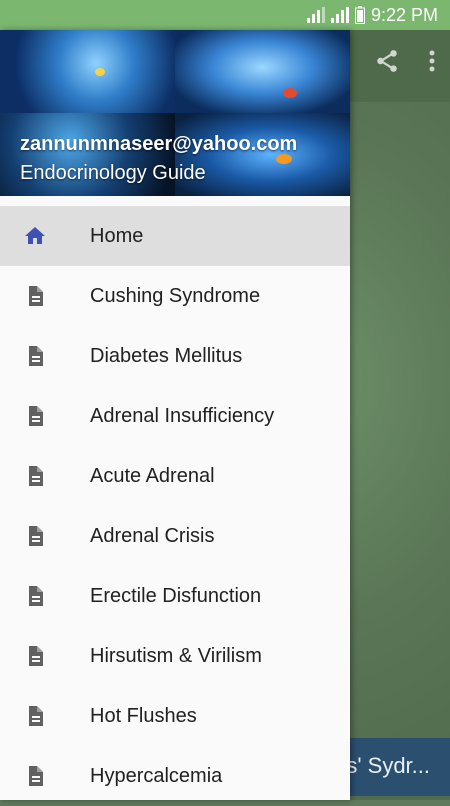 This screenshot has height=806, width=450. What do you see at coordinates (35, 235) in the screenshot?
I see `home-icon` at bounding box center [35, 235].